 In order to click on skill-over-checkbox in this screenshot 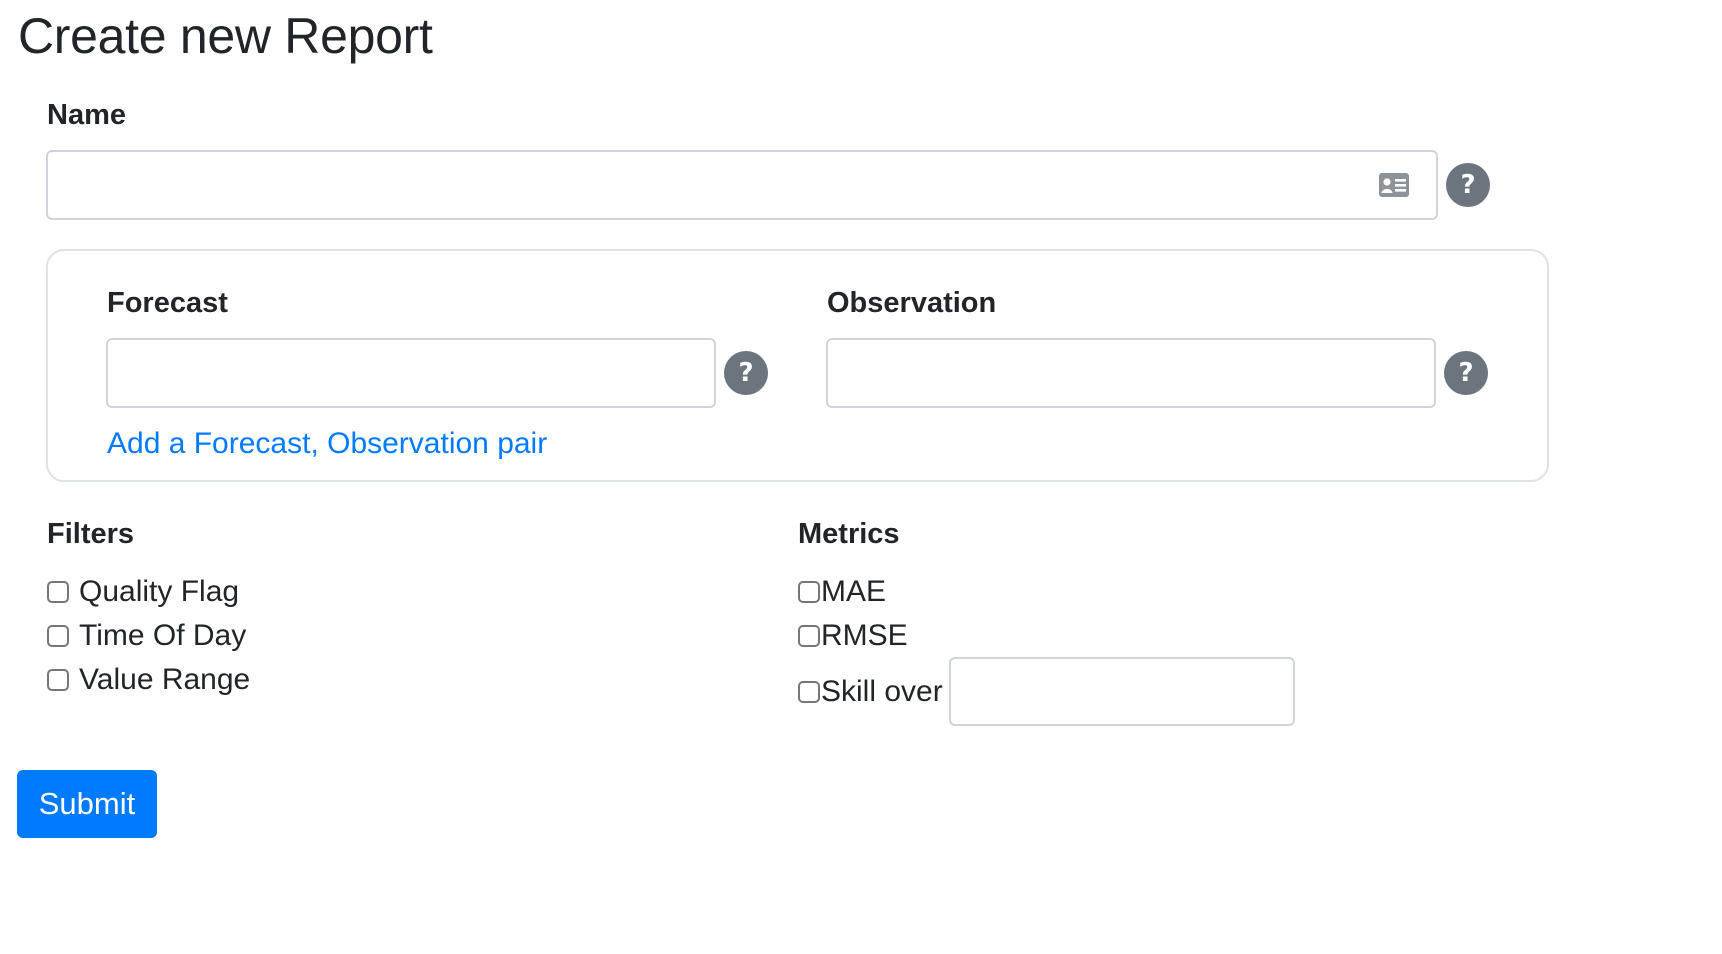, I will do `click(809, 692)`.